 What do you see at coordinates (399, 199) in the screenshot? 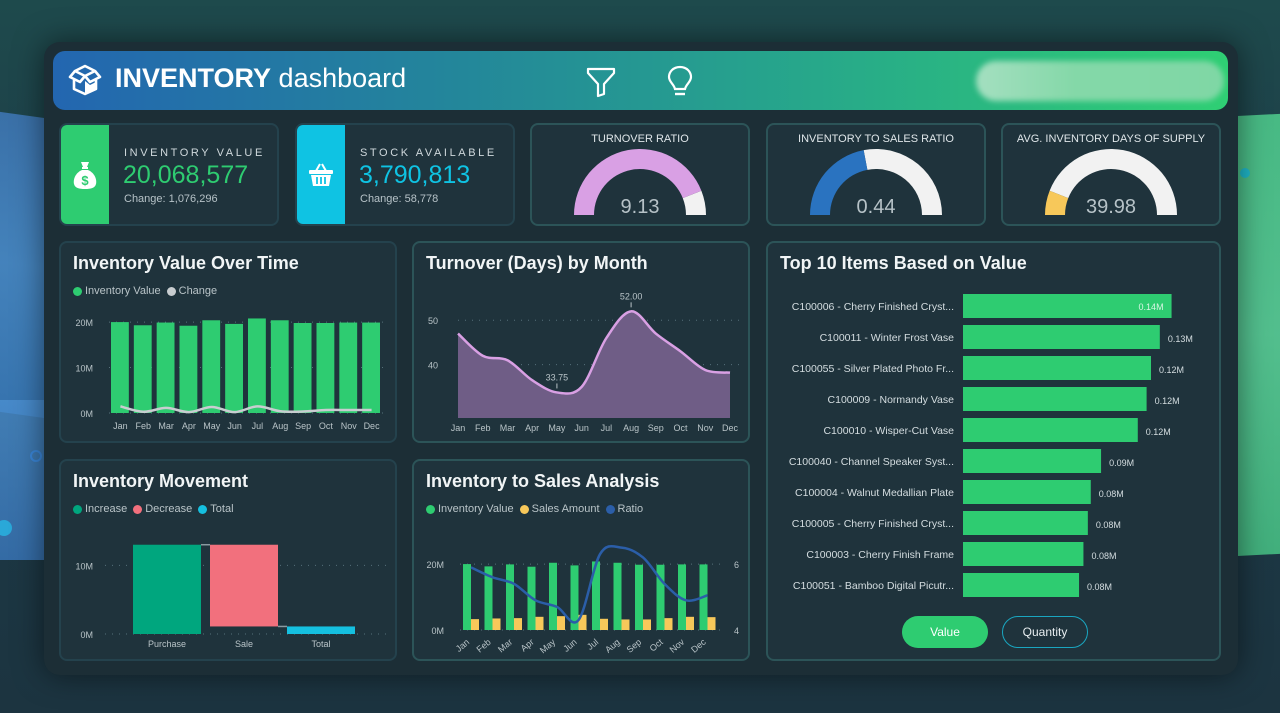
I see `kpi-change: Change: 58,778` at bounding box center [399, 199].